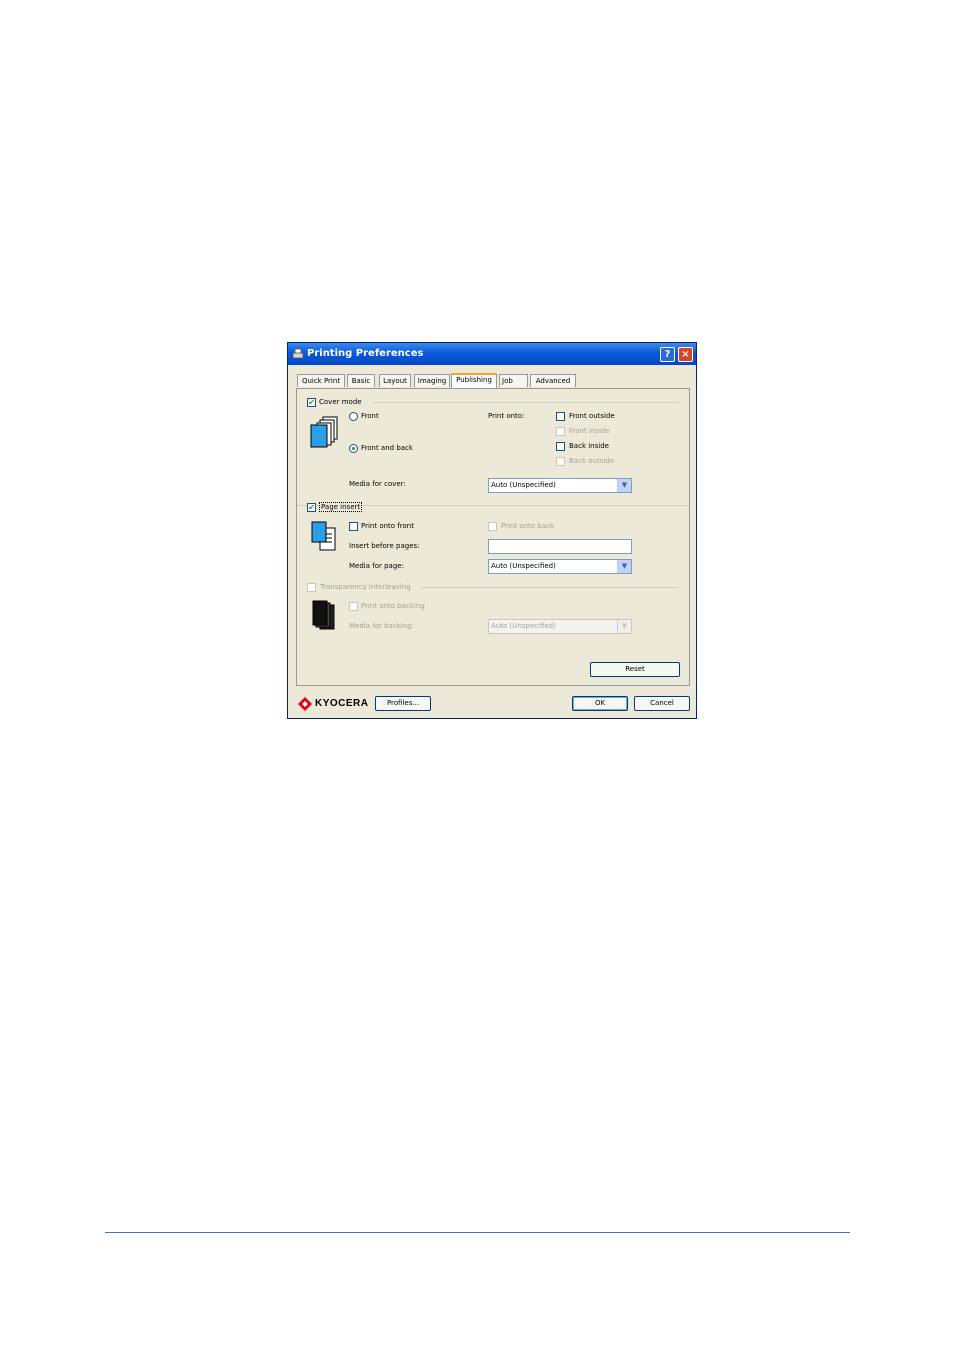 Image resolution: width=954 pixels, height=1350 pixels. What do you see at coordinates (685, 354) in the screenshot?
I see `close-button: ×` at bounding box center [685, 354].